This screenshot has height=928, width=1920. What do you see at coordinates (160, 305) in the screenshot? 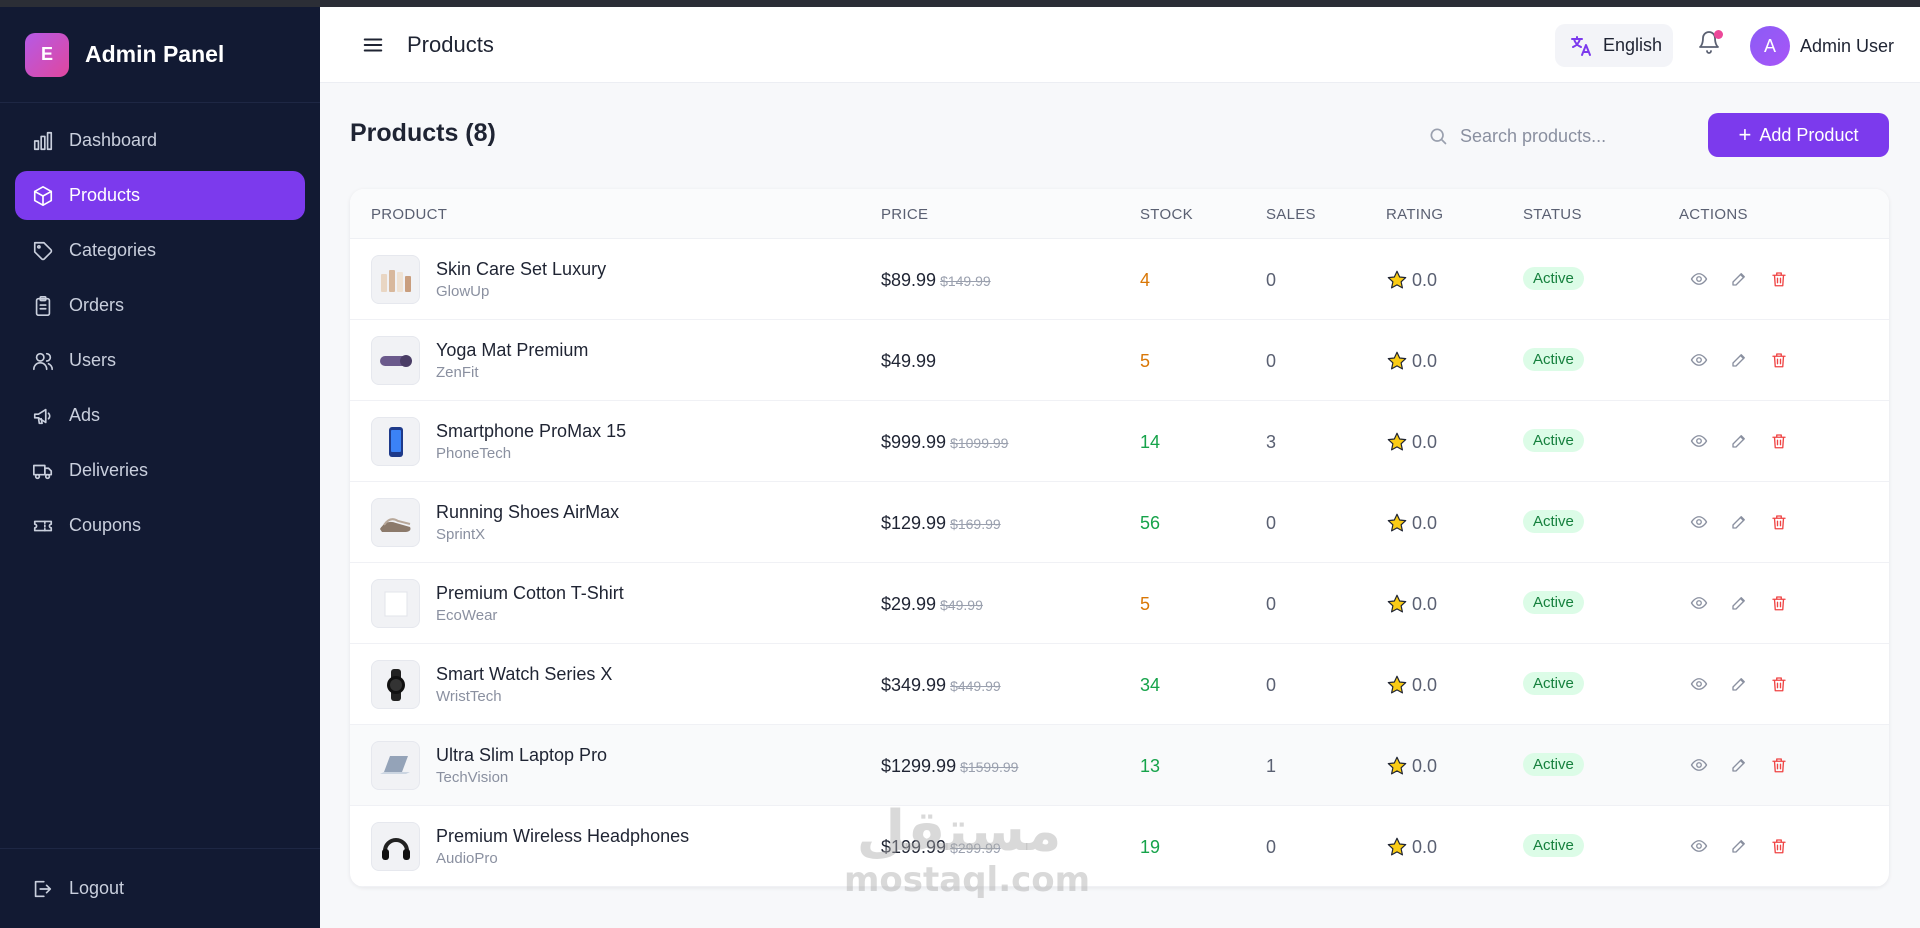
I see `sidebar-item-orders: Orders` at bounding box center [160, 305].